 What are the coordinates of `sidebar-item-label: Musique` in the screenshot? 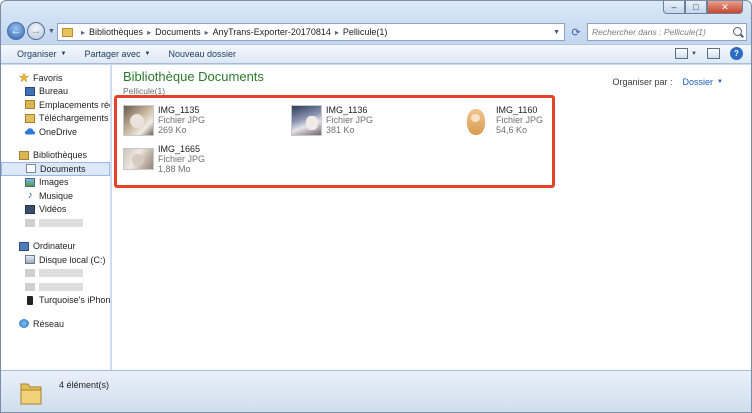 It's located at (56, 195).